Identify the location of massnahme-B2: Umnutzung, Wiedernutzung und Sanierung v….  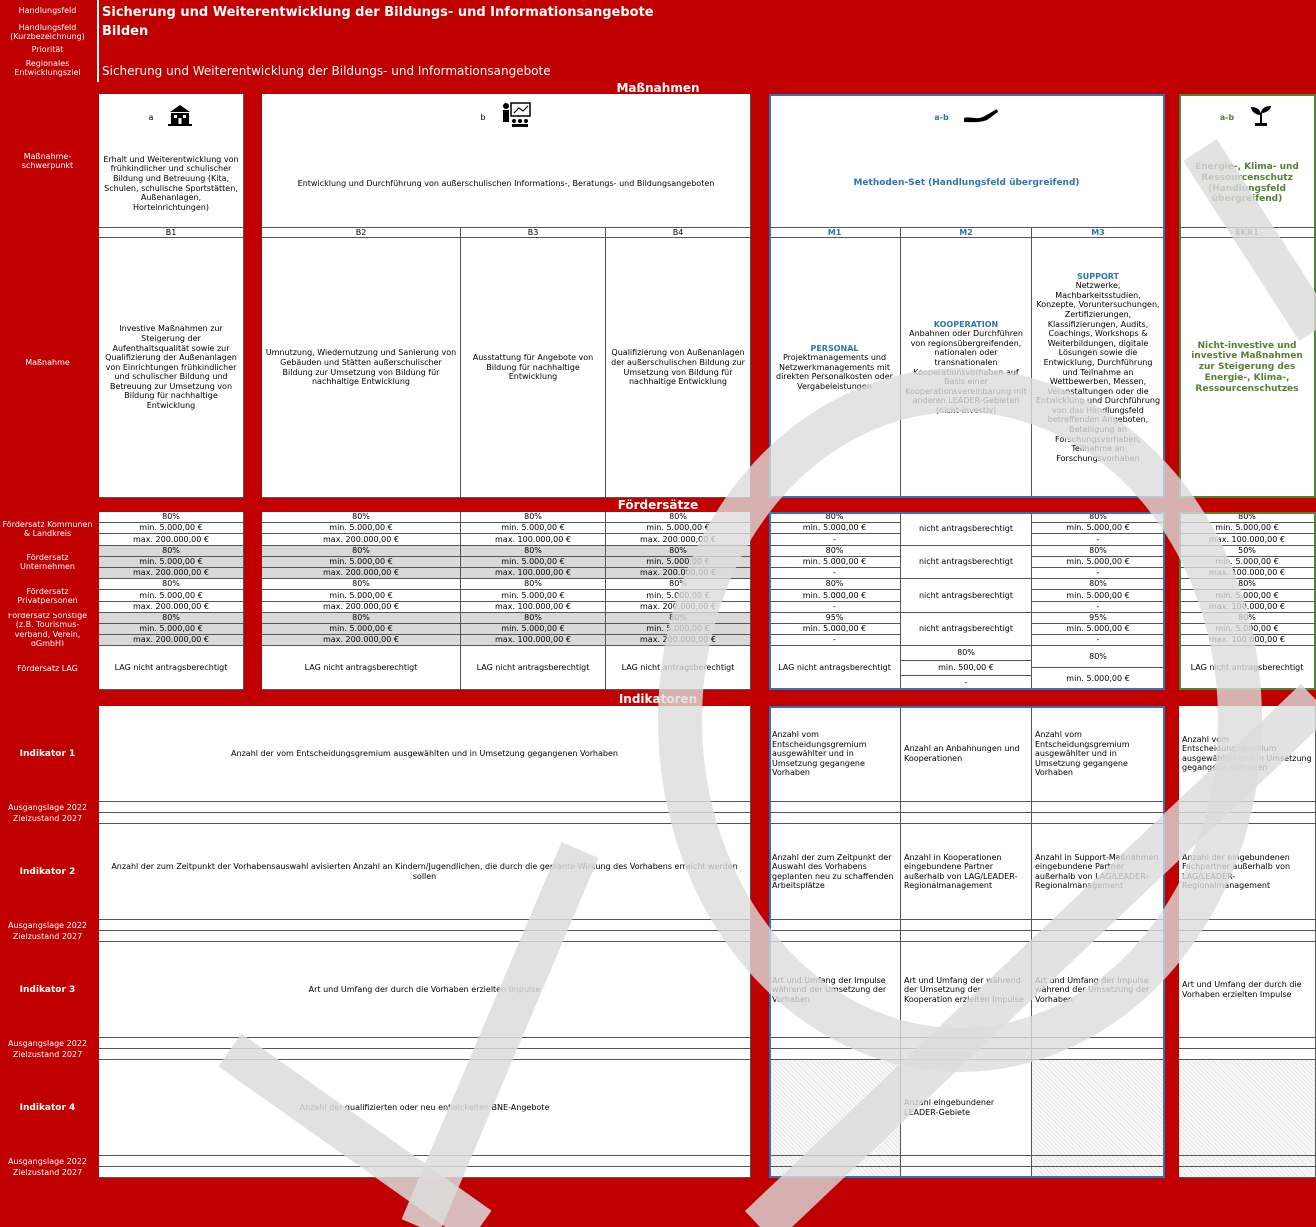
(361, 368).